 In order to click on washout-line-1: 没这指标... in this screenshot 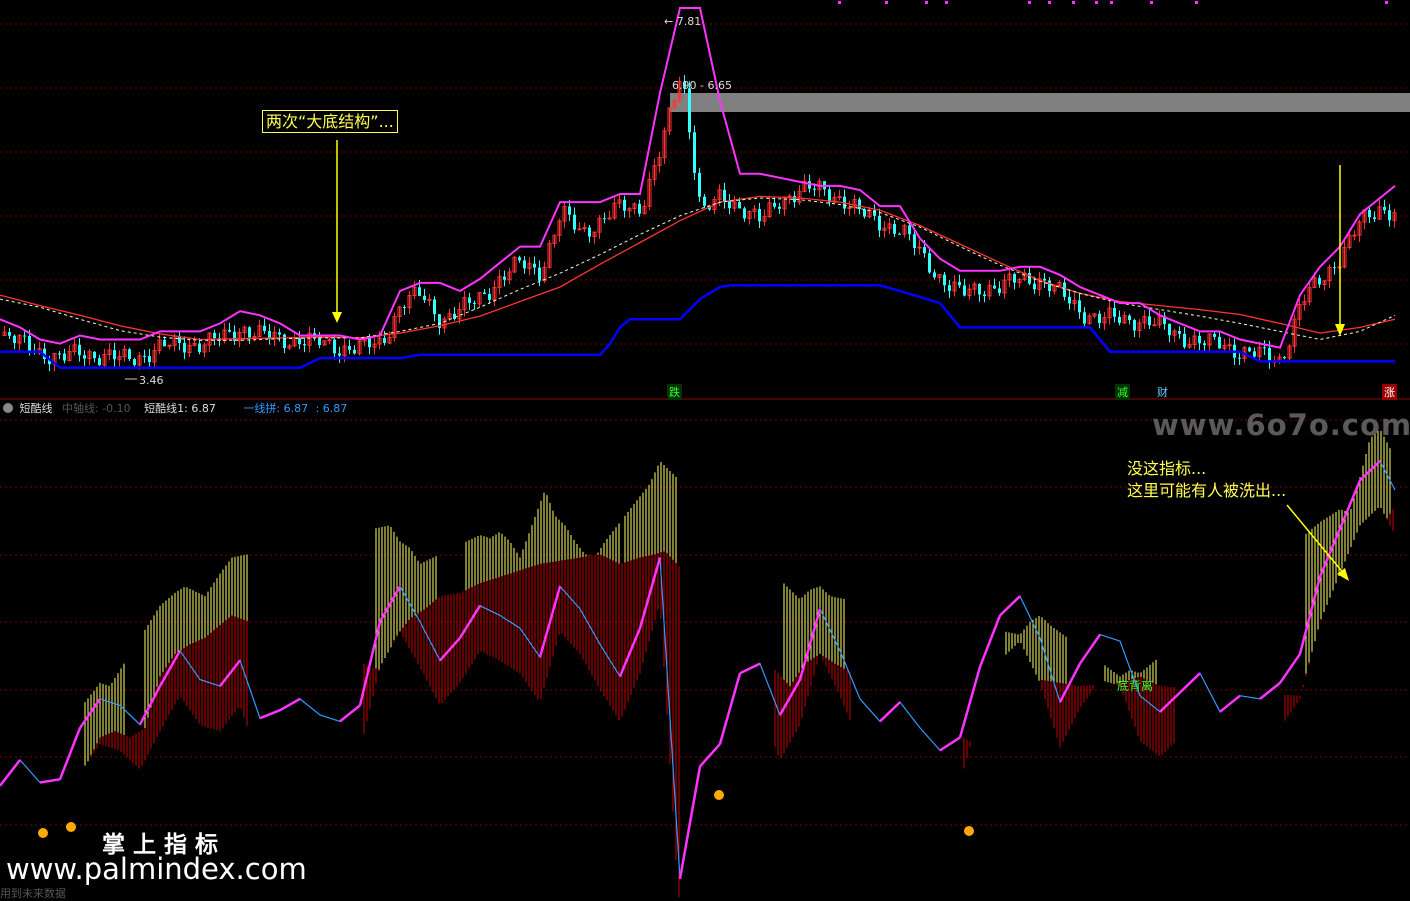, I will do `click(1167, 468)`.